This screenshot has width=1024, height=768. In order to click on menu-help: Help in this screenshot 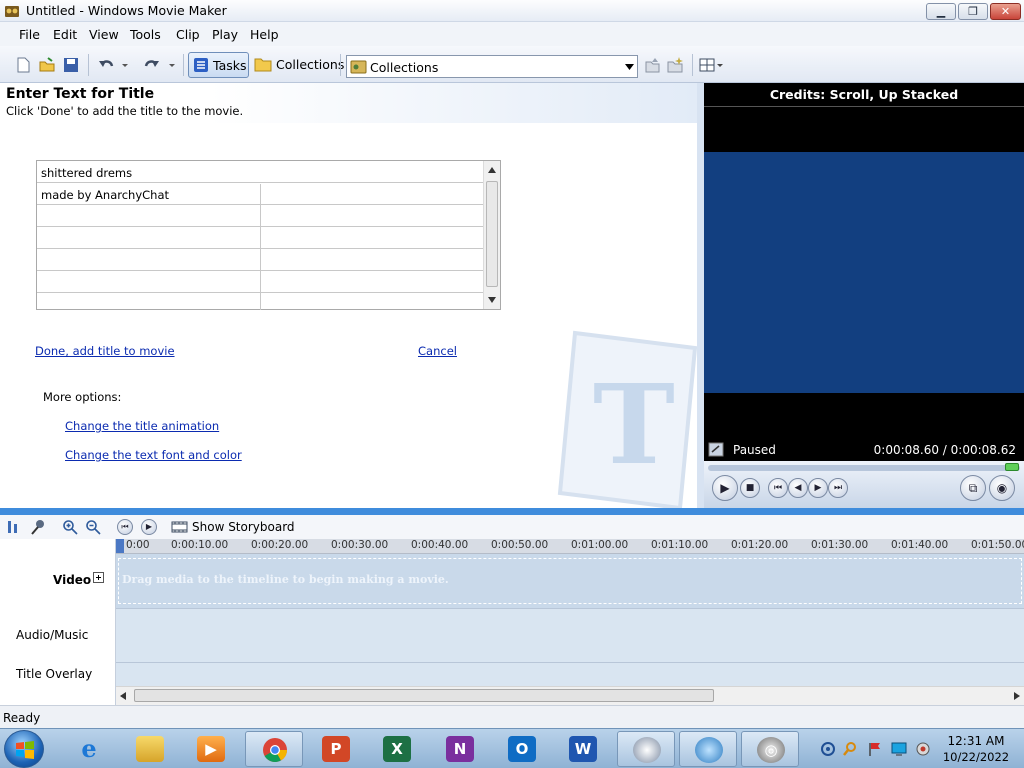, I will do `click(264, 34)`.